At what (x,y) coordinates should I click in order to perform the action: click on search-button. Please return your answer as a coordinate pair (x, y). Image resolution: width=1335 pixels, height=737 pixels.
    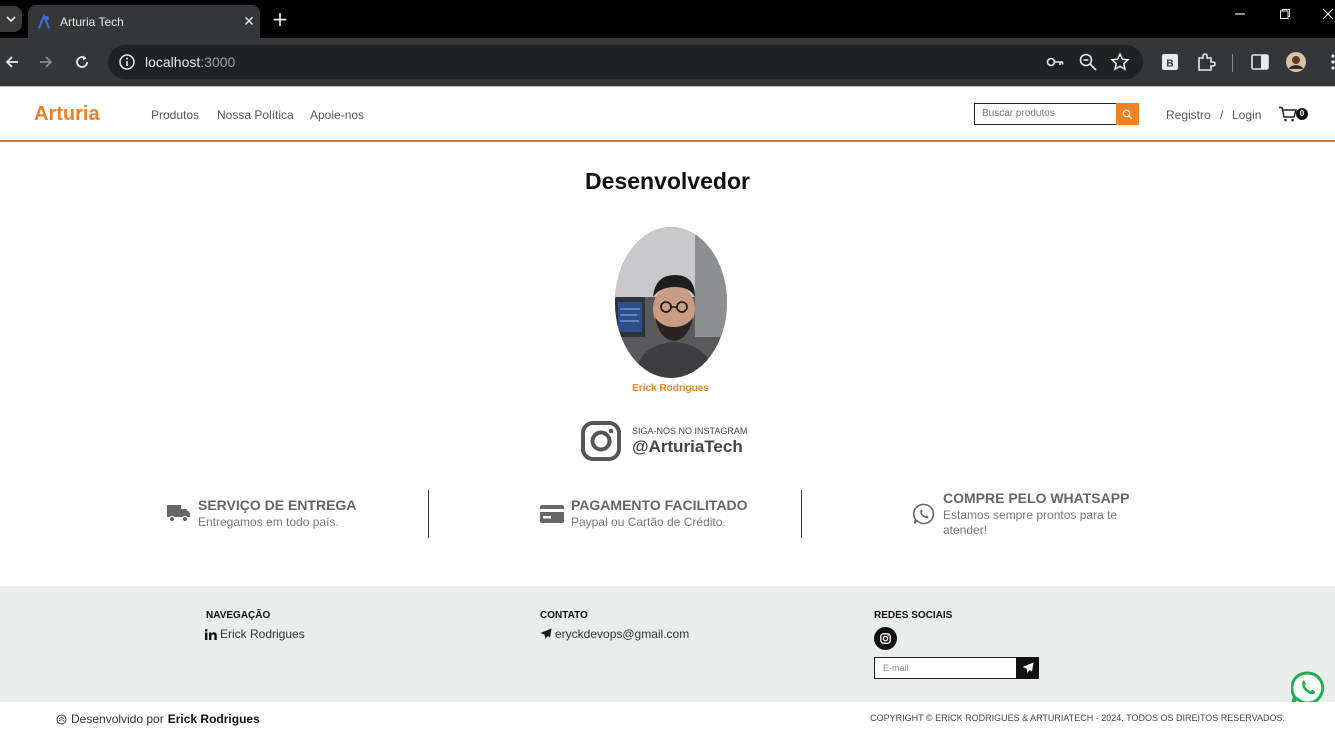
    Looking at the image, I should click on (1127, 114).